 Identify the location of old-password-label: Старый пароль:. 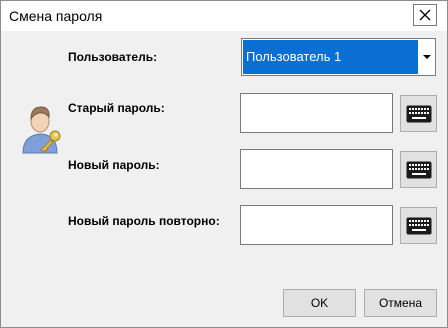
(116, 108).